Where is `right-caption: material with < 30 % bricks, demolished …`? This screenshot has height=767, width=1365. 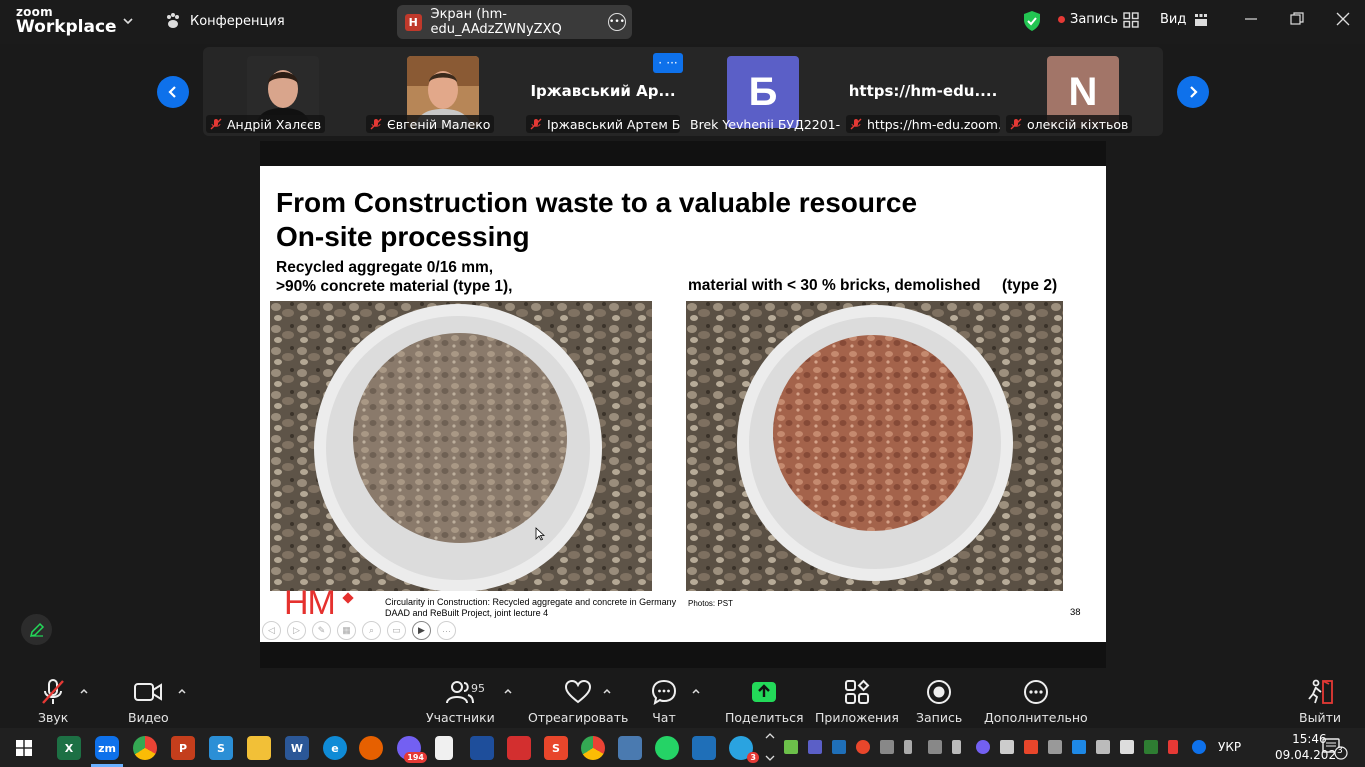
right-caption: material with < 30 % bricks, demolished … is located at coordinates (873, 285).